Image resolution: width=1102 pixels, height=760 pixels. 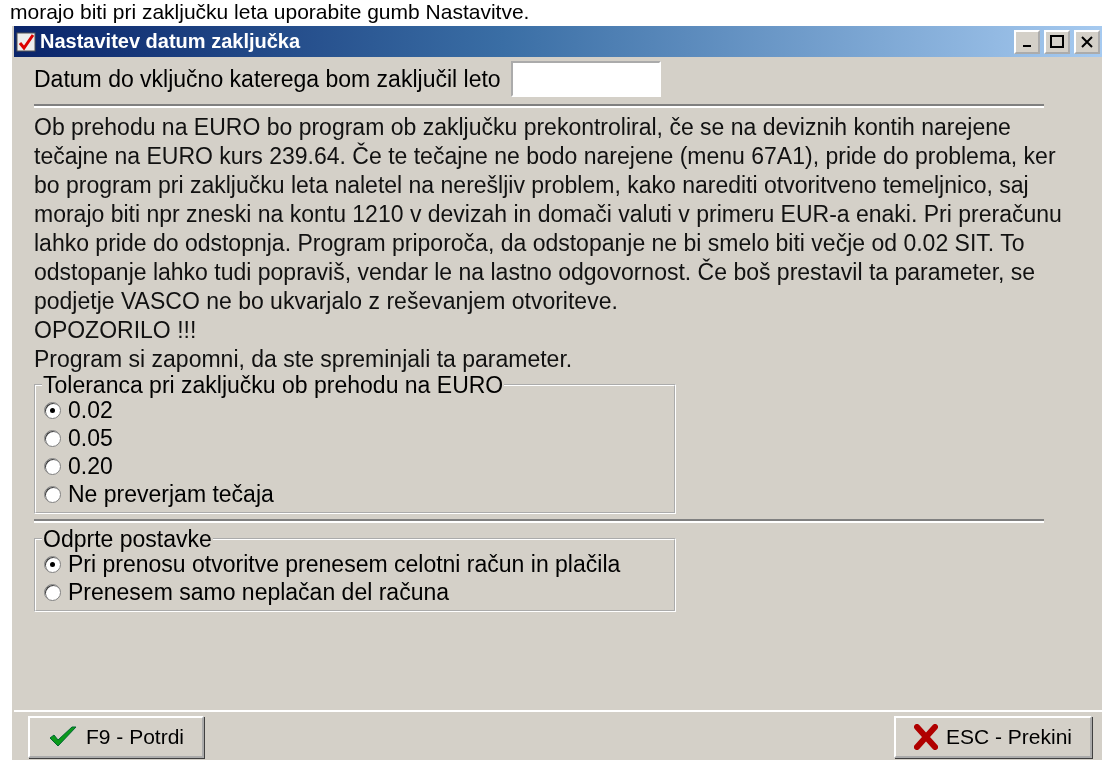 What do you see at coordinates (127, 539) in the screenshot?
I see `group-title: Odprte postavke` at bounding box center [127, 539].